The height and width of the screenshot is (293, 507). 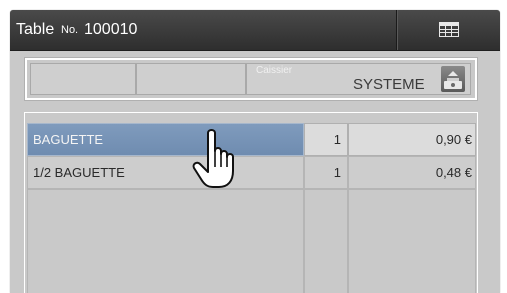 What do you see at coordinates (412, 241) in the screenshot?
I see `empty-price-column` at bounding box center [412, 241].